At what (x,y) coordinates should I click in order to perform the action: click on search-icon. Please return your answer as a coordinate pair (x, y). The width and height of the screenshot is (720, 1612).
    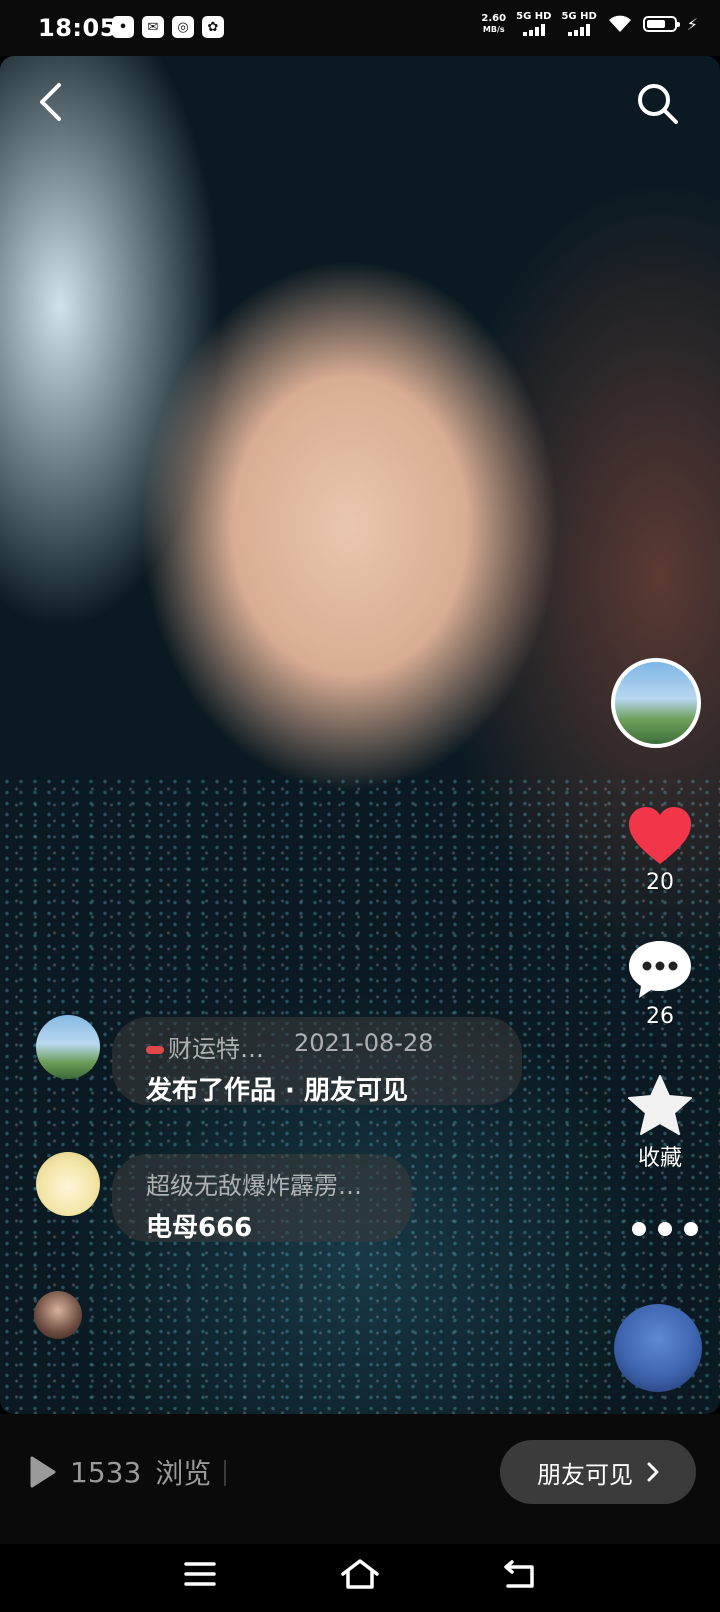
    Looking at the image, I should click on (658, 104).